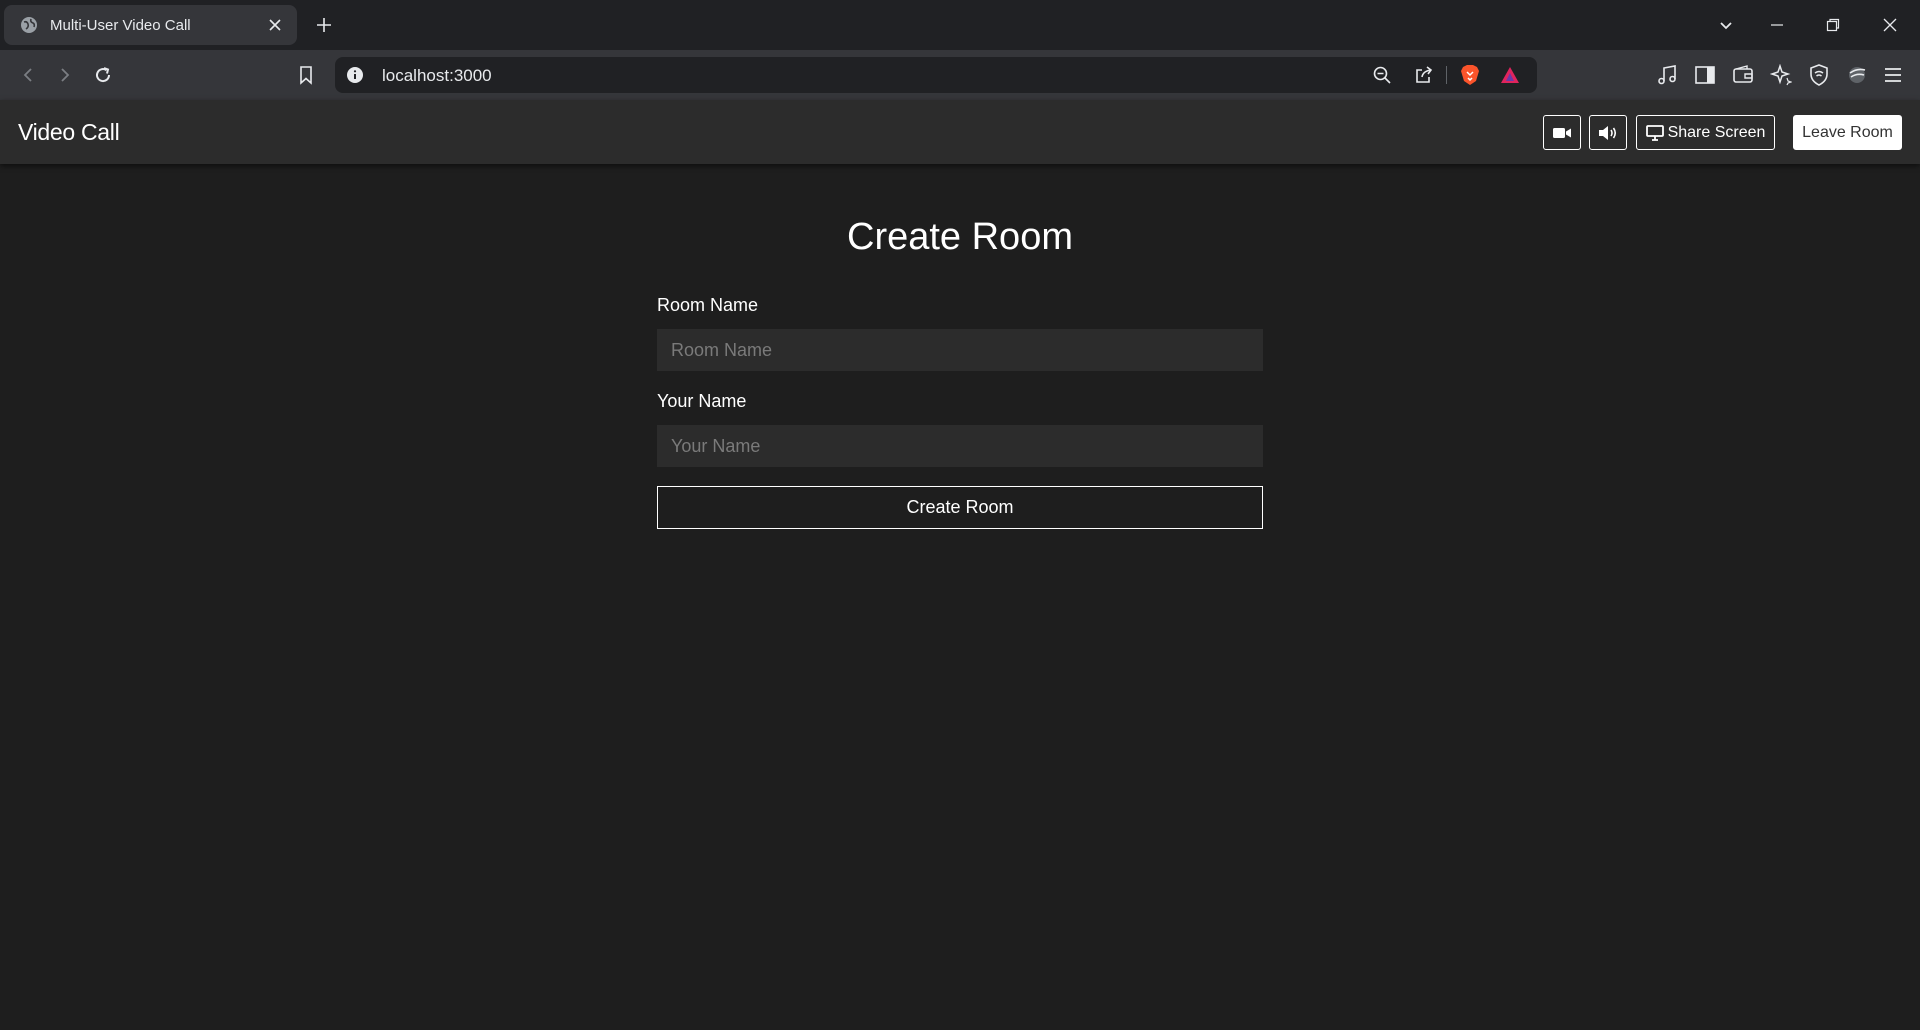 Image resolution: width=1920 pixels, height=1030 pixels. I want to click on site-info-icon, so click(355, 75).